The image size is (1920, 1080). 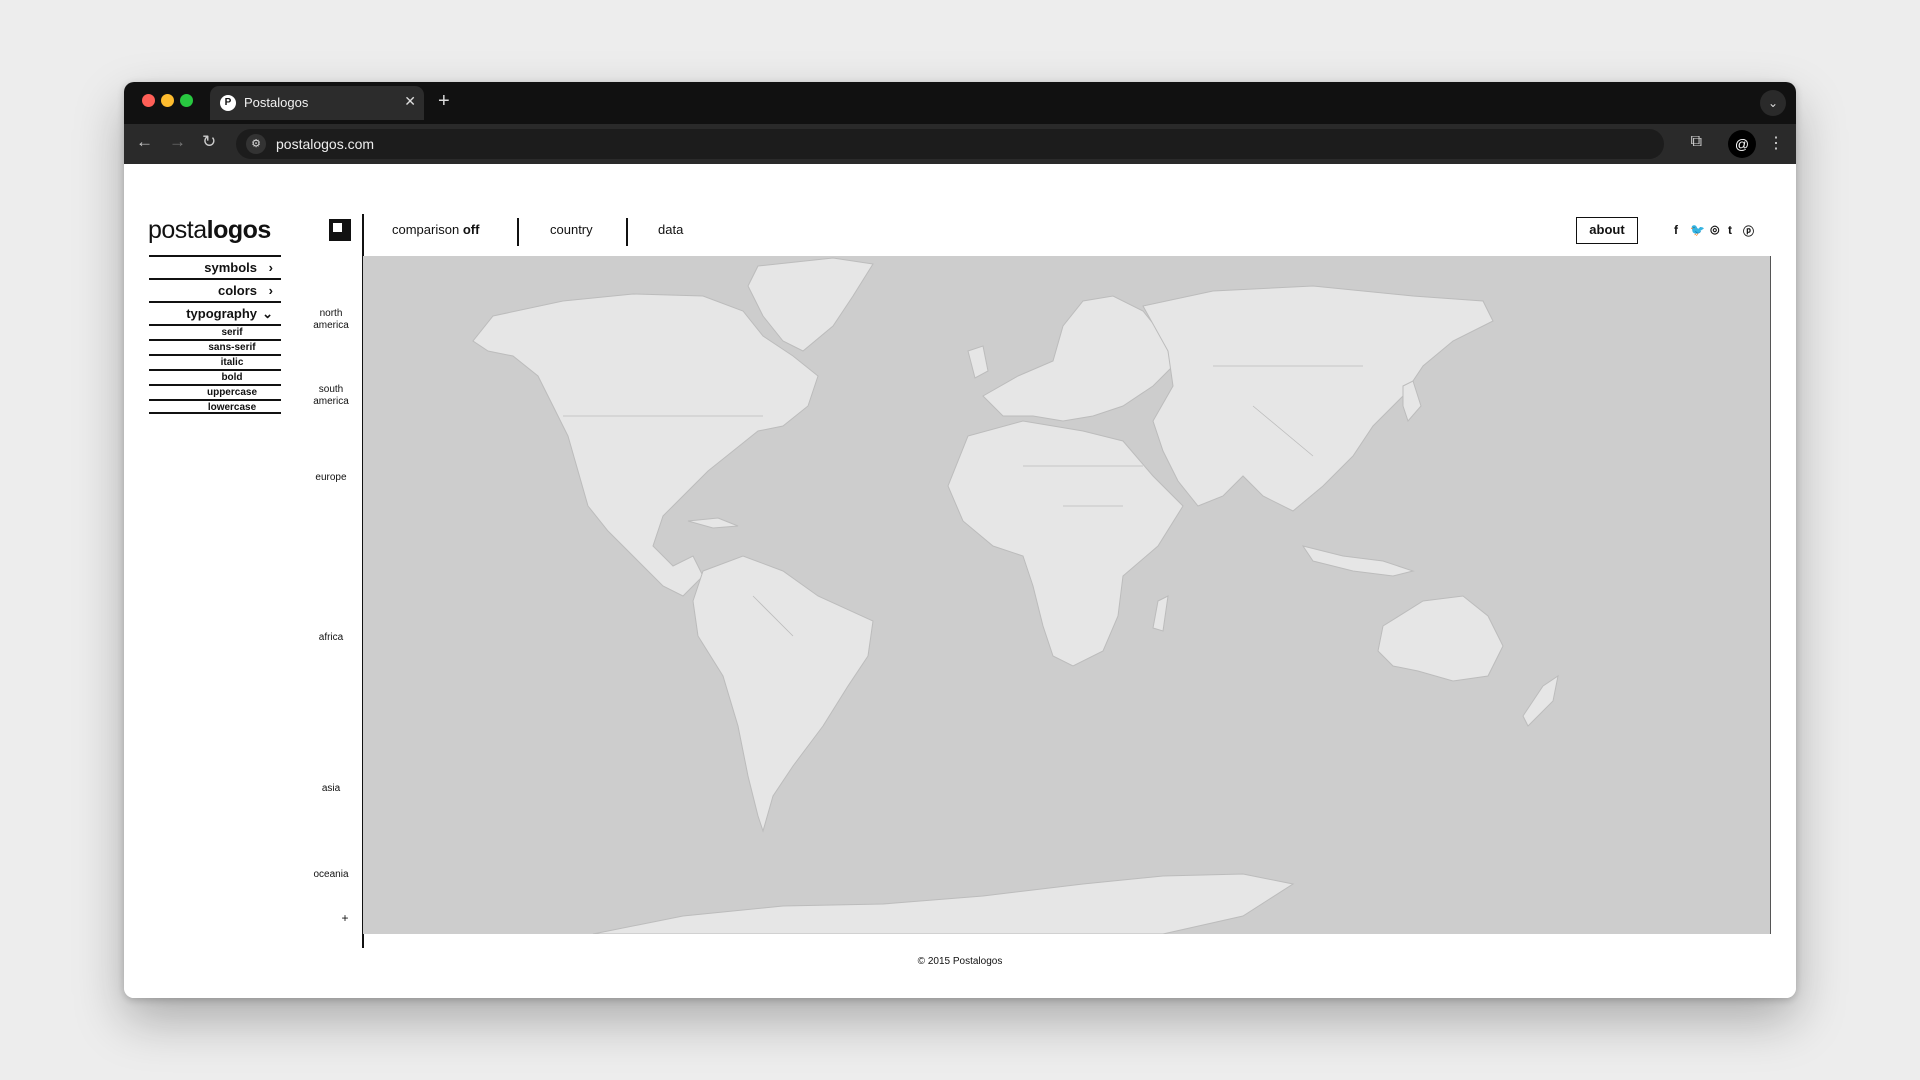 I want to click on data-link: data, so click(x=670, y=229).